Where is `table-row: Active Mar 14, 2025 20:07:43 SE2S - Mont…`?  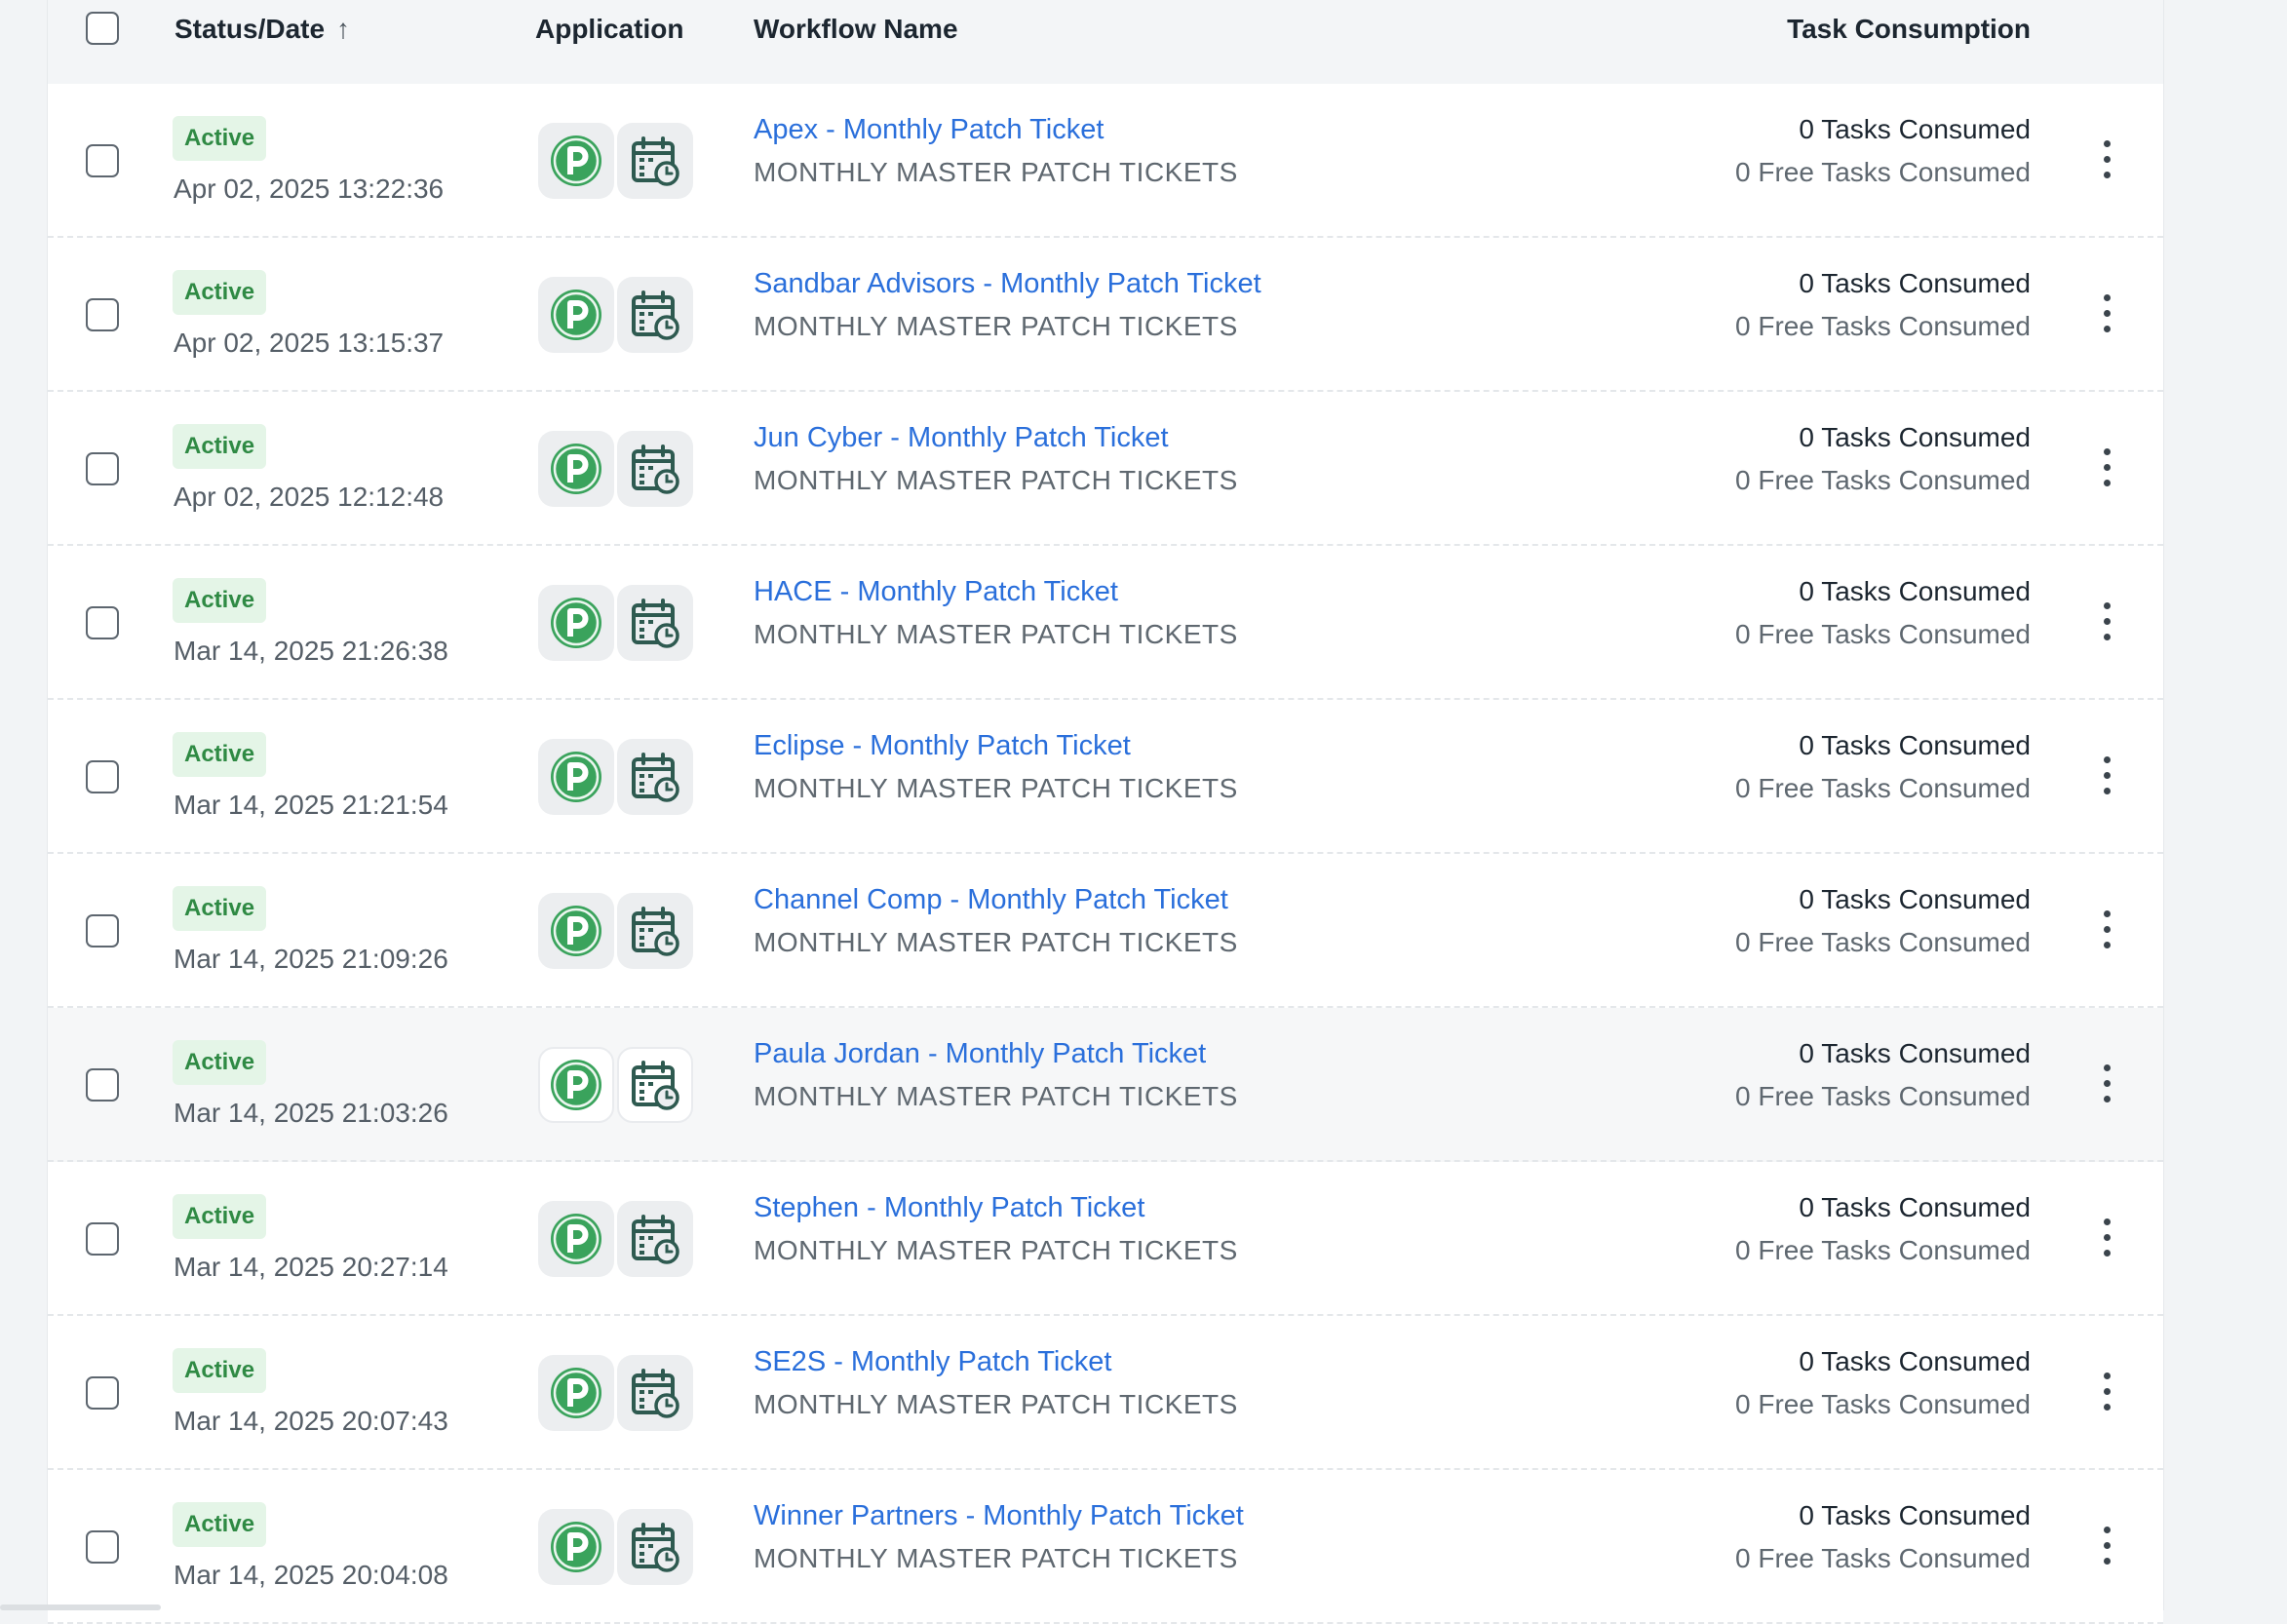
table-row: Active Mar 14, 2025 20:07:43 SE2S - Mont… is located at coordinates (1105, 1393).